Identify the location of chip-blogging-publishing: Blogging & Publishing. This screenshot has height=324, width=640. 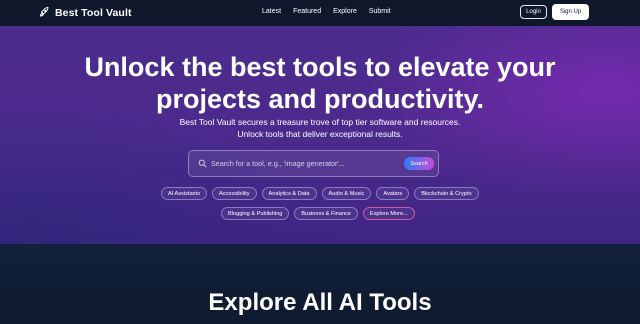
(255, 213).